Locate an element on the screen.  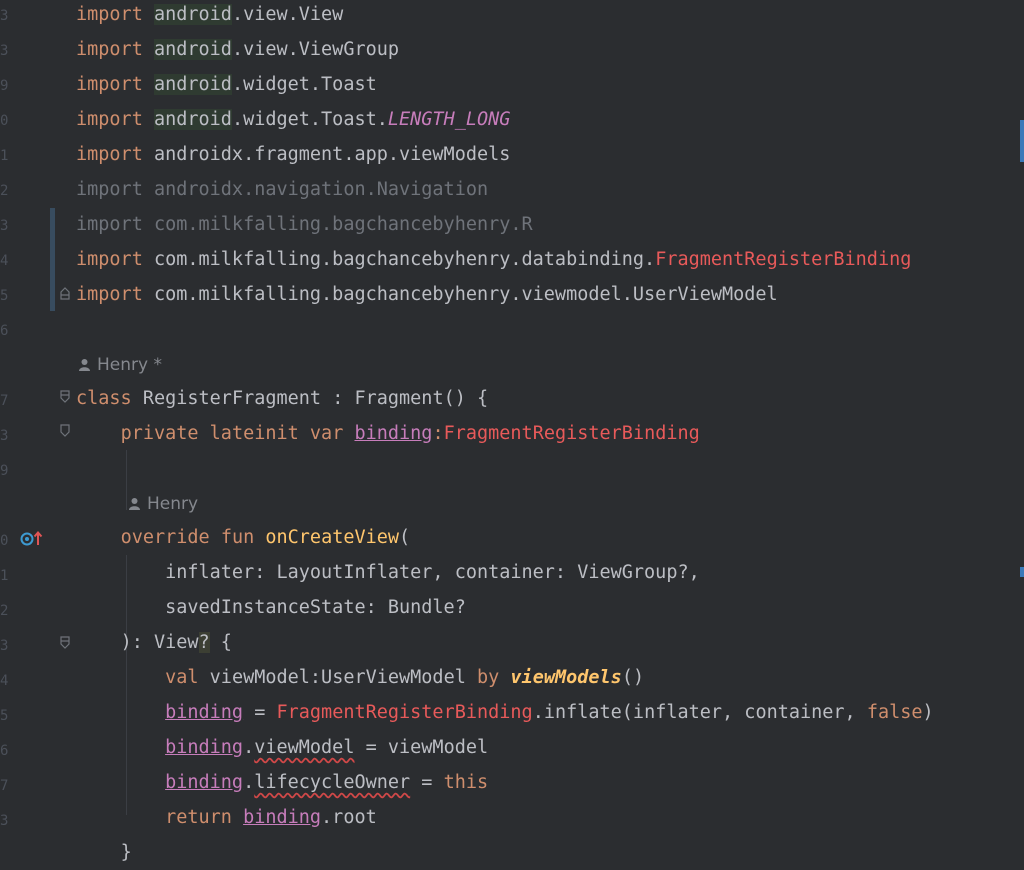
unresolved-reference: lifecycleOwner is located at coordinates (332, 782).